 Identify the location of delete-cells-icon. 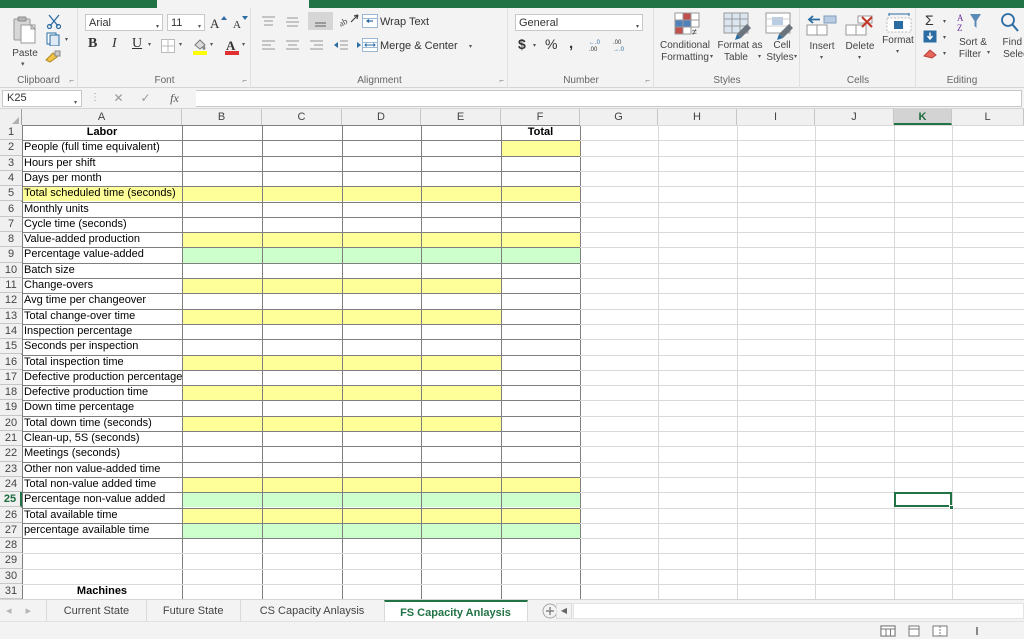
(861, 27).